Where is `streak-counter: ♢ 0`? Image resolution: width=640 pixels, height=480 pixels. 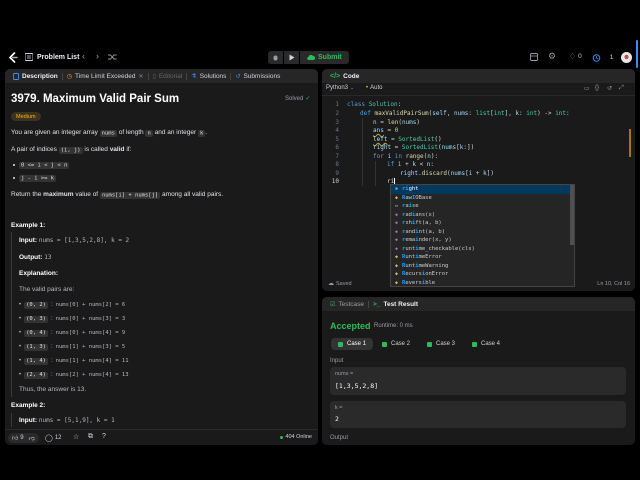 streak-counter: ♢ 0 is located at coordinates (575, 56).